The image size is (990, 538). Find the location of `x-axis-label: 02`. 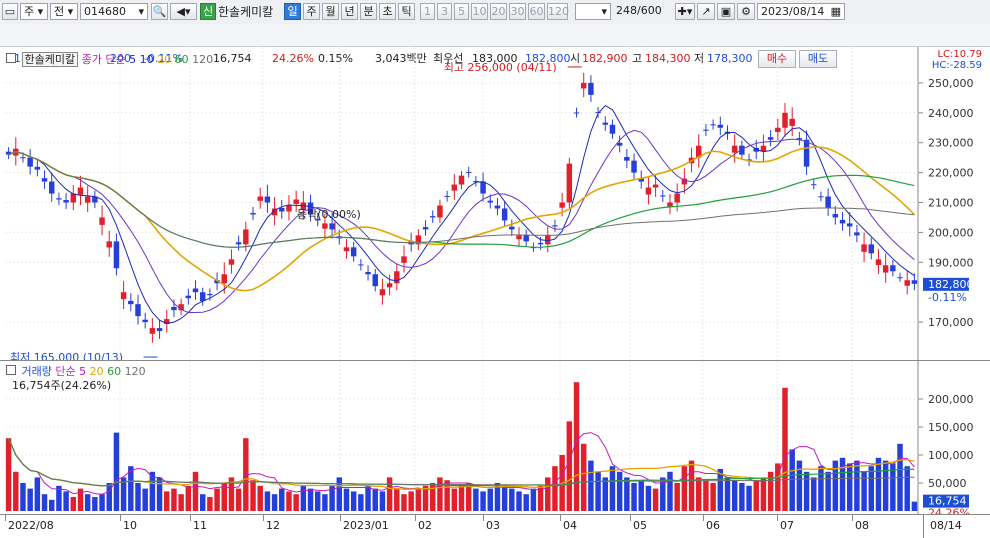

x-axis-label: 02 is located at coordinates (425, 525).